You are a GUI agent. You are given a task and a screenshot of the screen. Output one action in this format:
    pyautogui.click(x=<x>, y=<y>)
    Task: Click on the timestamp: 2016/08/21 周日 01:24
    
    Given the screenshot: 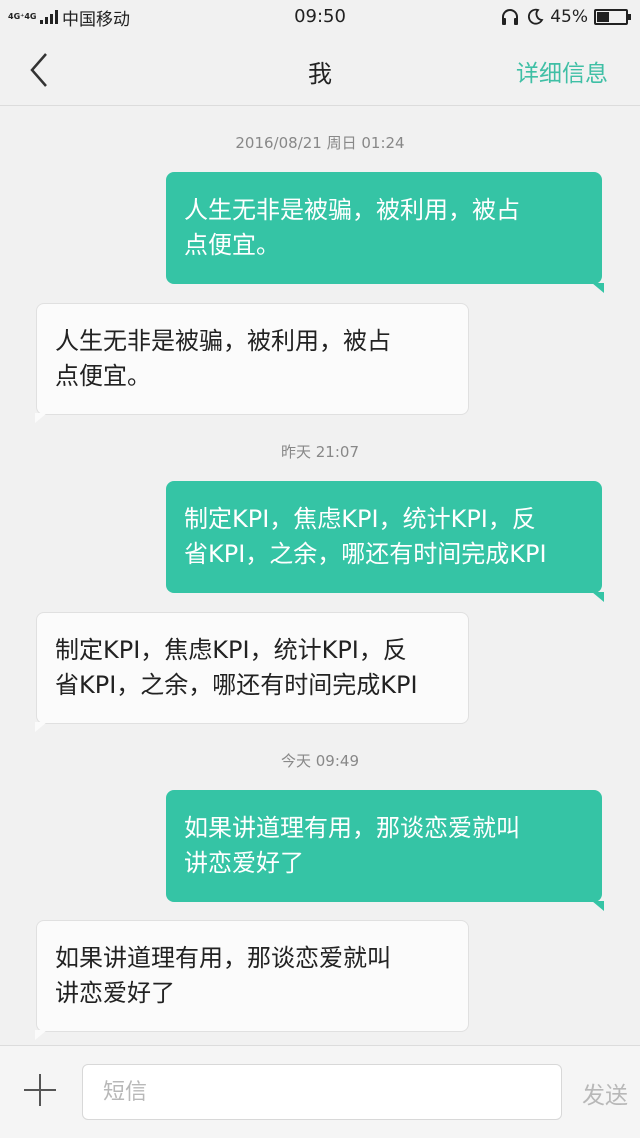 What is the action you would take?
    pyautogui.click(x=320, y=143)
    